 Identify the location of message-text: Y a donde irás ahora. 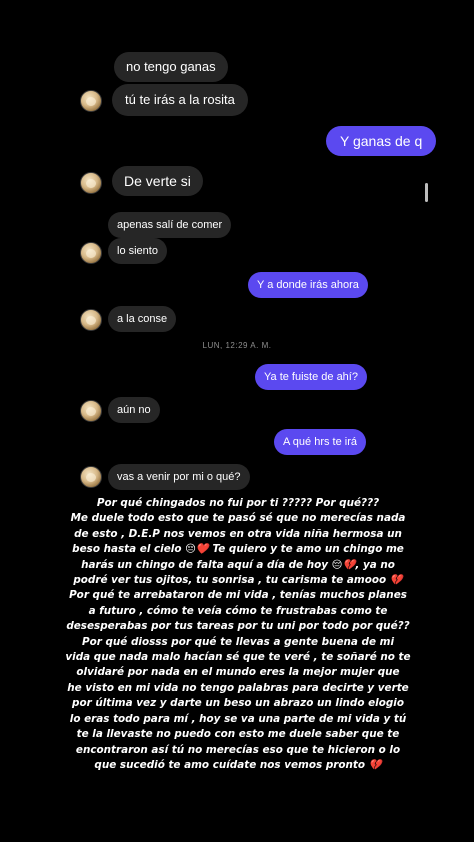
(308, 285).